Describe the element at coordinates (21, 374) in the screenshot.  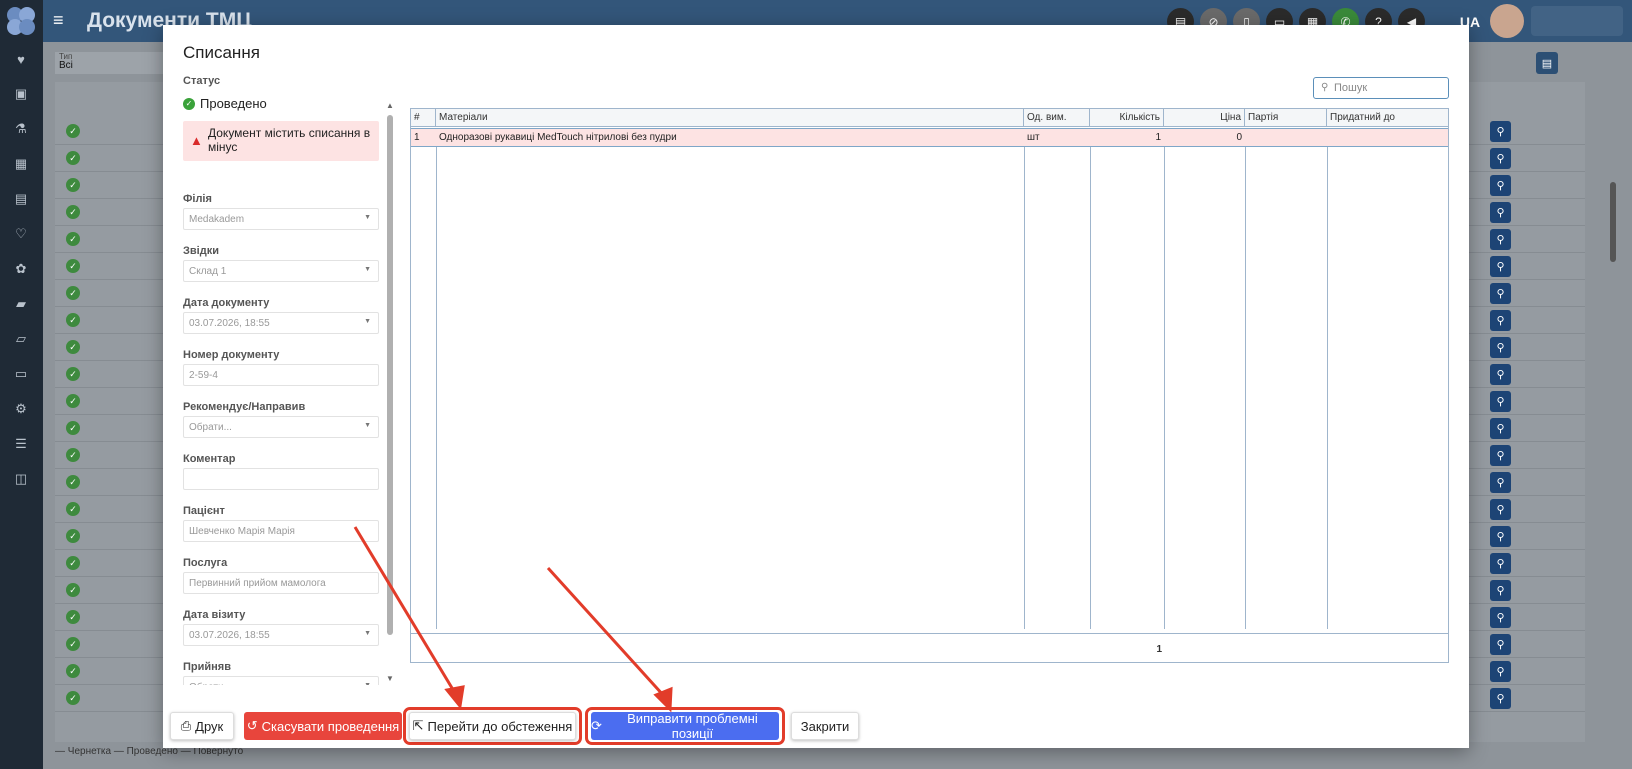
I see `cash-icon: ▭` at that location.